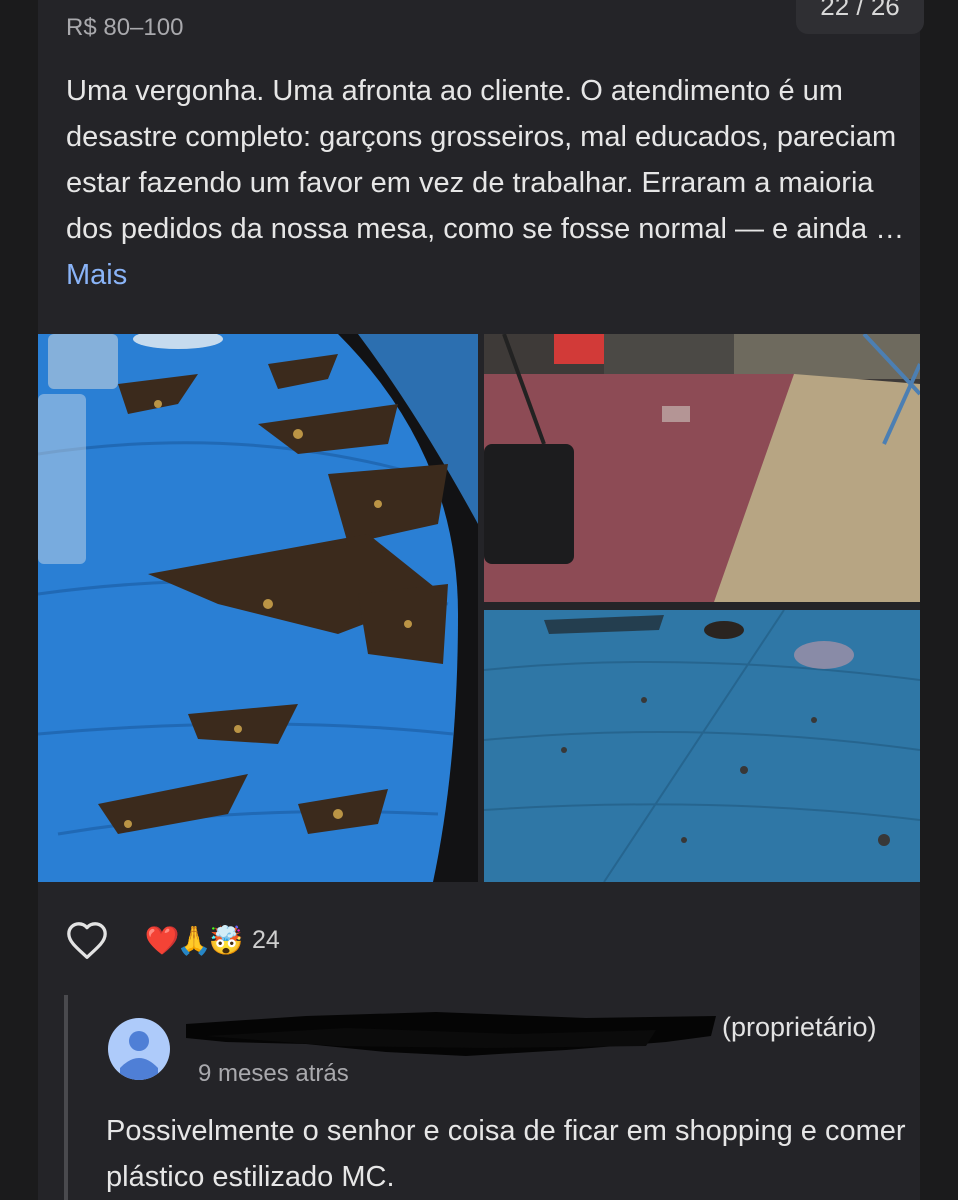 The image size is (958, 1200). Describe the element at coordinates (194, 940) in the screenshot. I see `praying-hands-emoji-icon: 🙏` at that location.